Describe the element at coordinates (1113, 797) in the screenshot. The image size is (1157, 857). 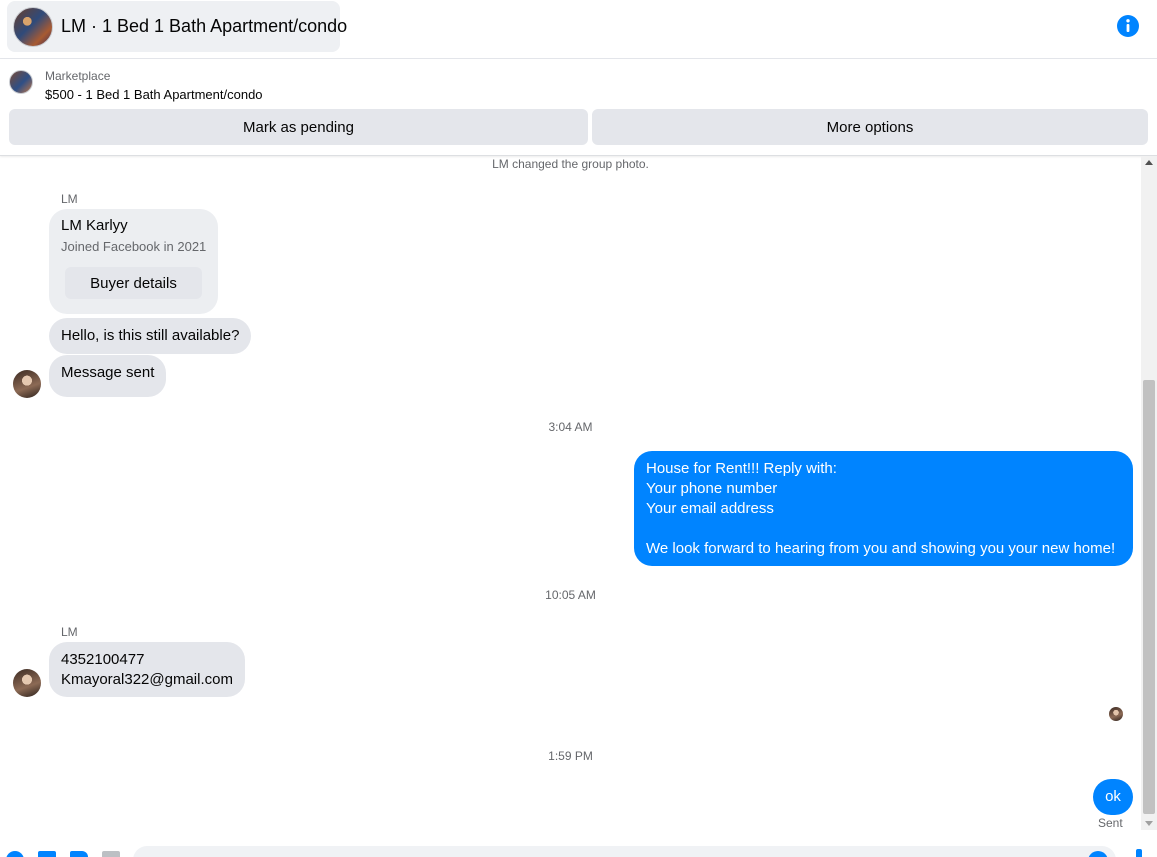
I see `message-bubble-outgoing: ok` at that location.